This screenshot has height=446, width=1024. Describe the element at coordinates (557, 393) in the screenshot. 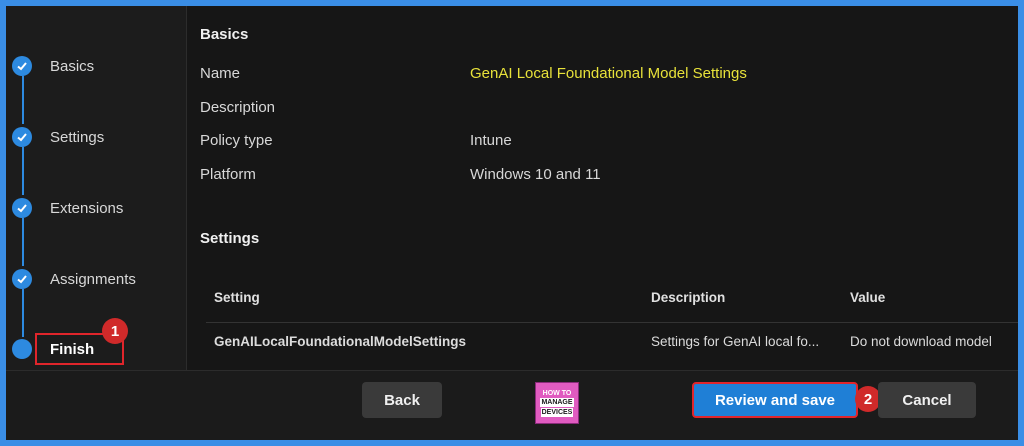

I see `logo-line: HOW TO` at that location.